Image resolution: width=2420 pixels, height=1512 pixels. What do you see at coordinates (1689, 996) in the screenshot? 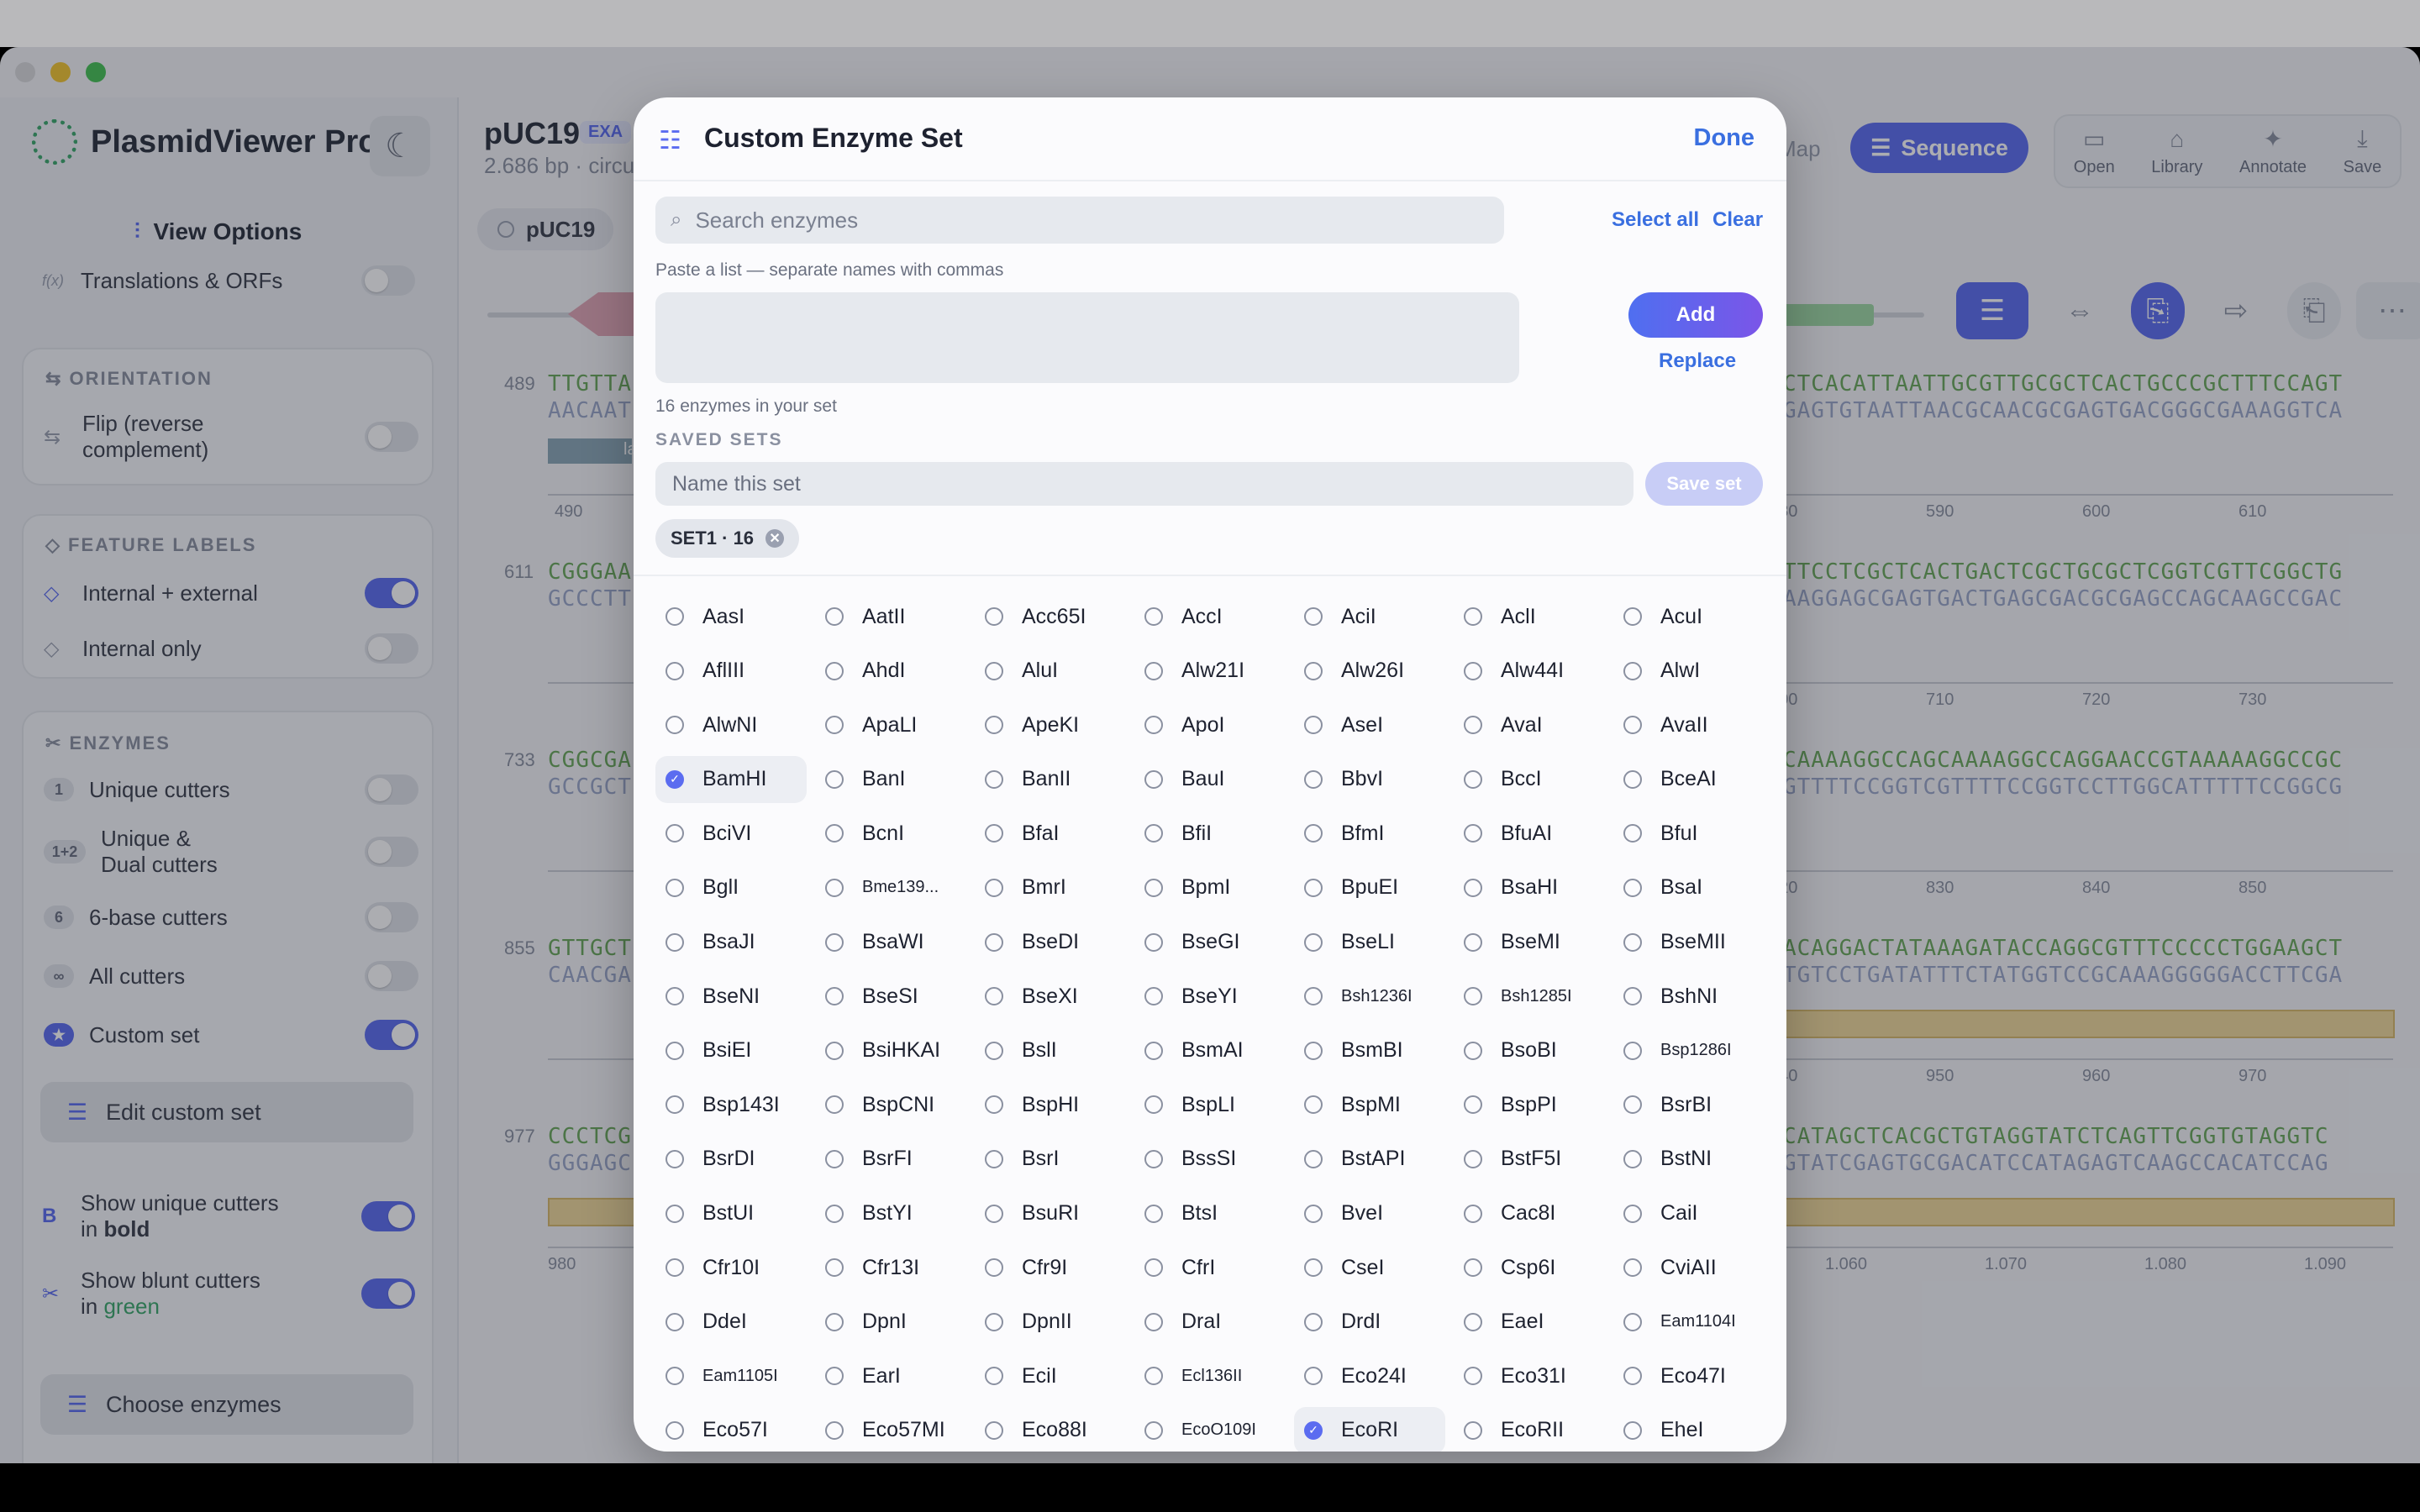
I see `enzyme-option: BshNI` at bounding box center [1689, 996].